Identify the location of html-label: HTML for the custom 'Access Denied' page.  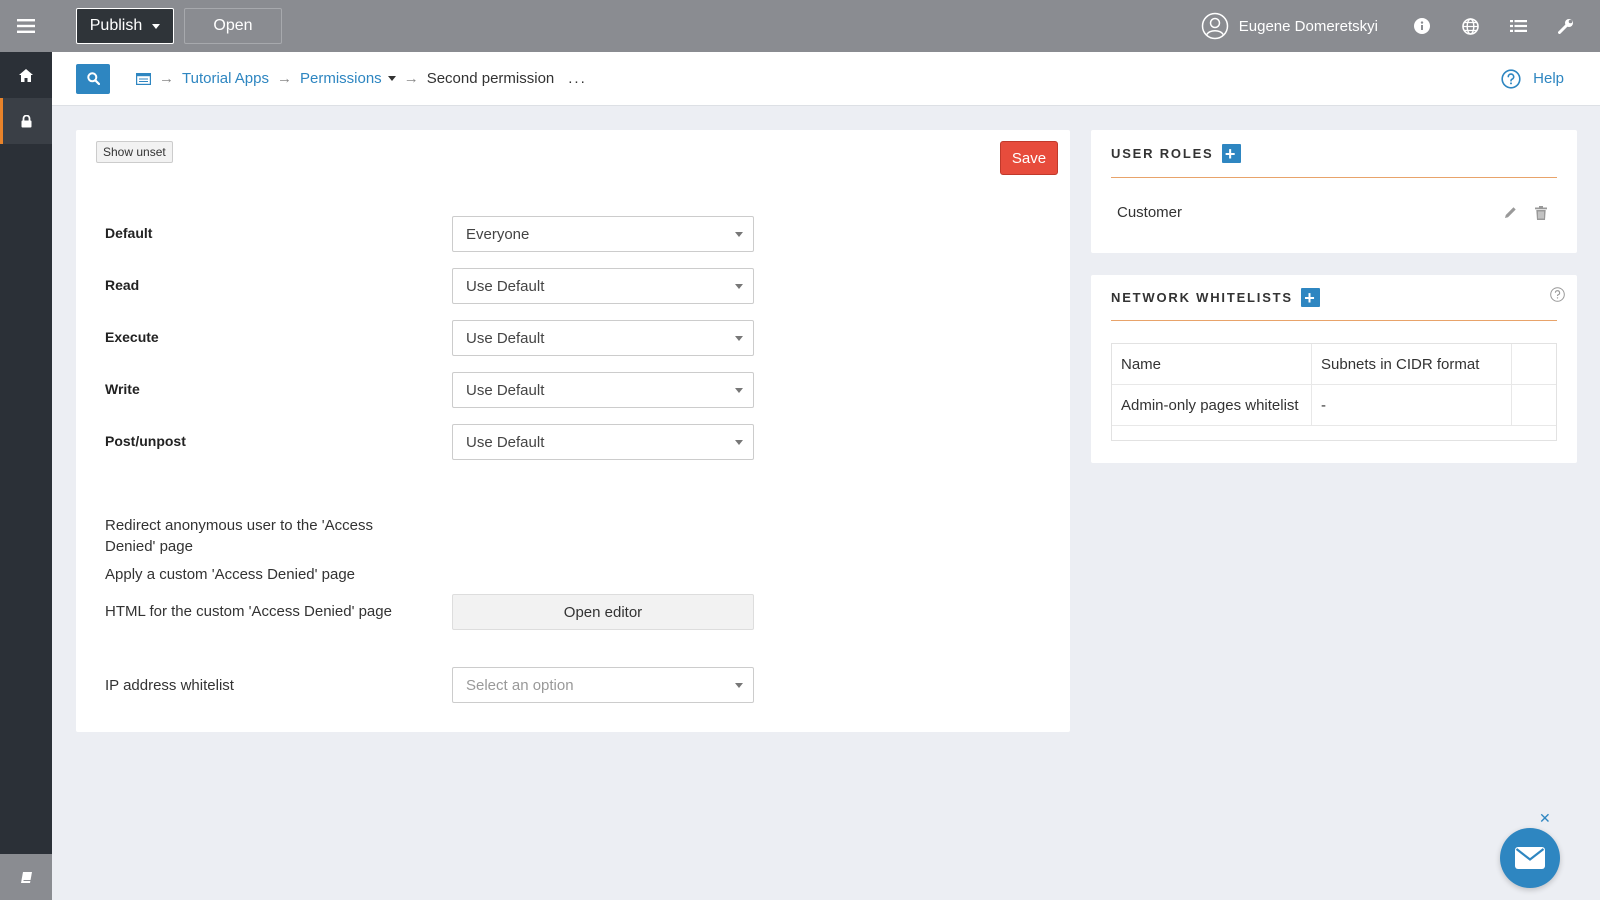
(248, 611).